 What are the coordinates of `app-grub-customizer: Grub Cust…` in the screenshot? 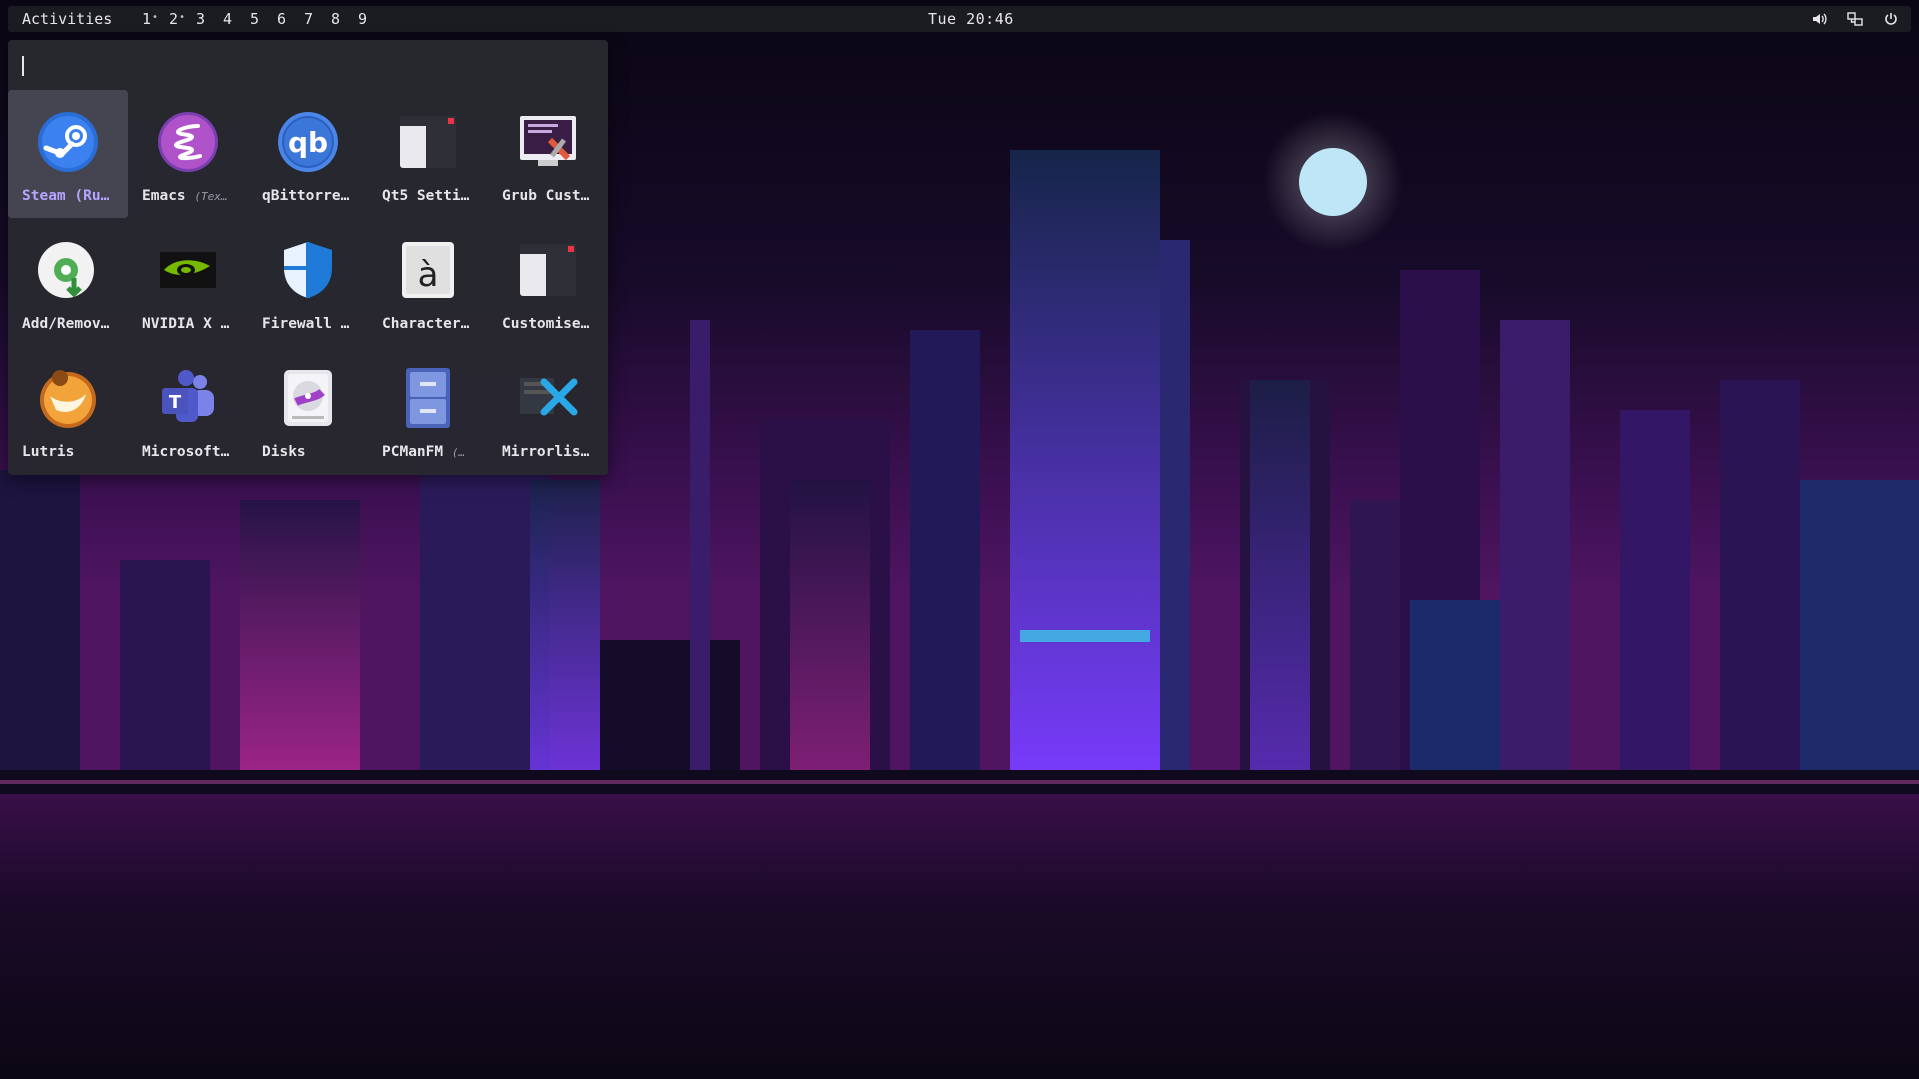 It's located at (548, 154).